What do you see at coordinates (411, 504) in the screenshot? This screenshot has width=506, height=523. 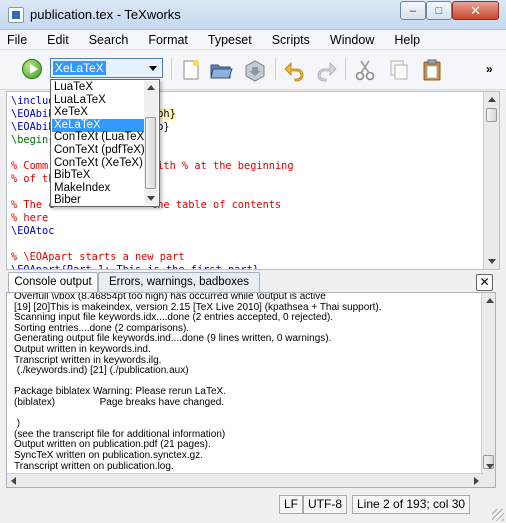 I see `cursor-position-indicator: Line 2 of 193; col 30` at bounding box center [411, 504].